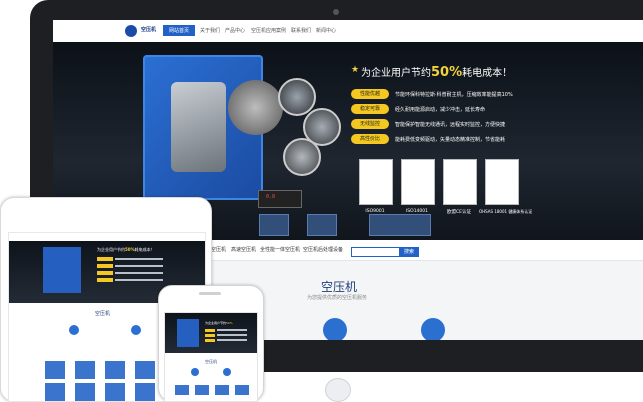  I want to click on certificate-label: 欧盟CE认证, so click(459, 212).